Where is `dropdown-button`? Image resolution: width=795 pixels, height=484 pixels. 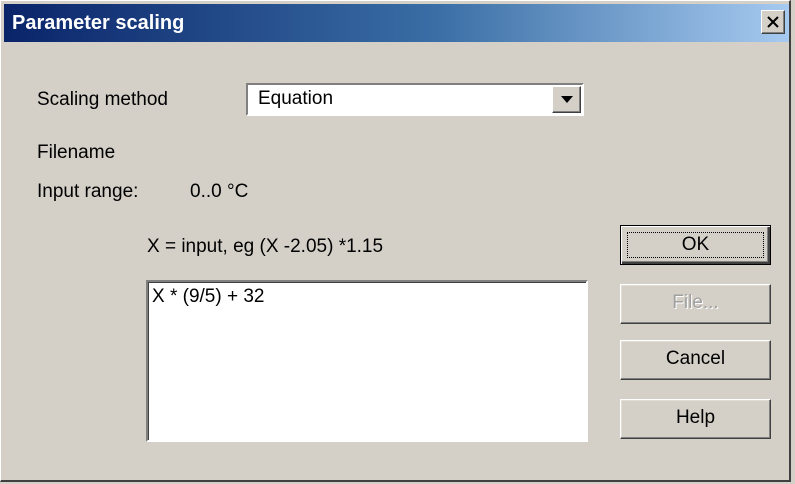 dropdown-button is located at coordinates (566, 99).